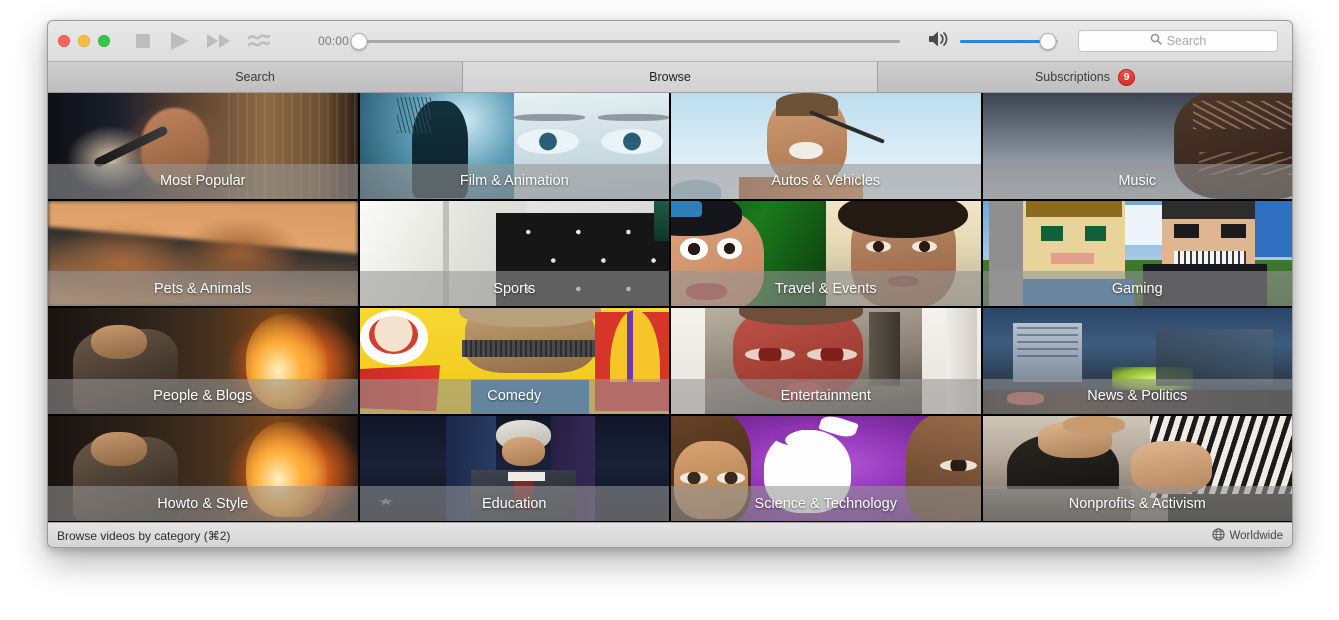 This screenshot has height=620, width=1339. I want to click on tile-label: Most Popular, so click(203, 181).